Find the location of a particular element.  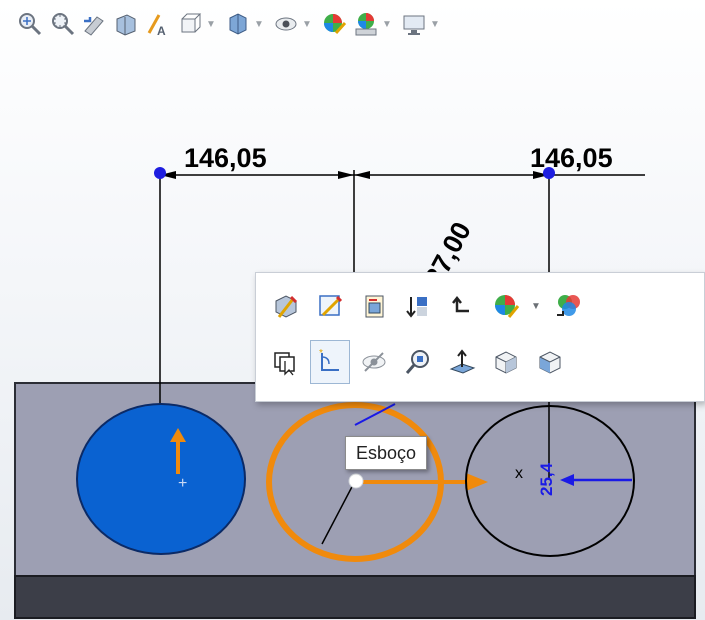

middle-center-point is located at coordinates (356, 481).